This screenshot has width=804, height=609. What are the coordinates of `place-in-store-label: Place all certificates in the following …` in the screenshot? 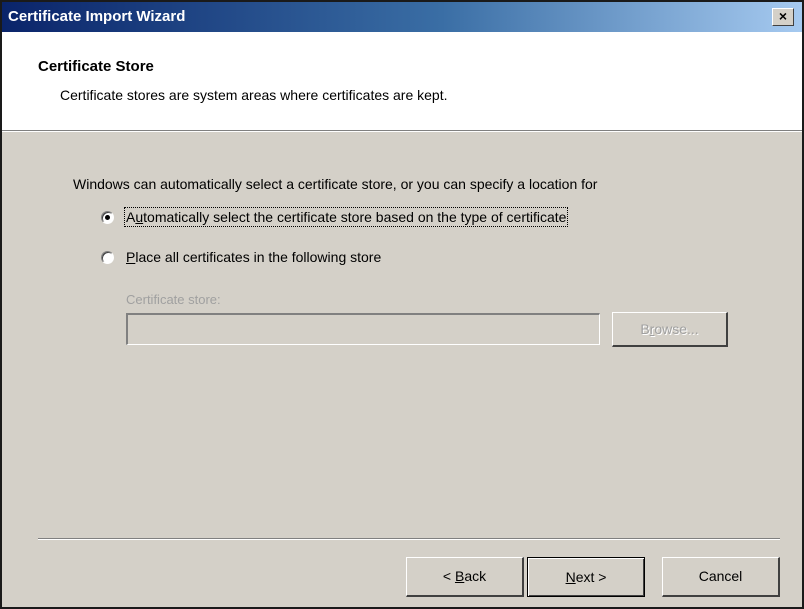 It's located at (253, 257).